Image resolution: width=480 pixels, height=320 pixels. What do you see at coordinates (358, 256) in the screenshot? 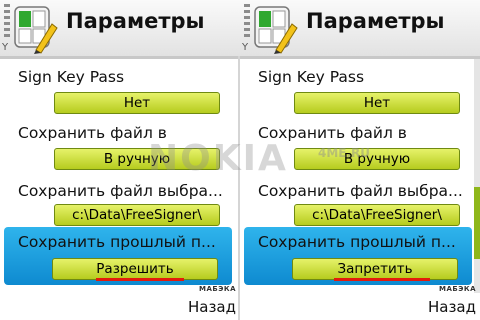
I see `setting-save-previous: Сохранить прошлый п... Запретить` at bounding box center [358, 256].